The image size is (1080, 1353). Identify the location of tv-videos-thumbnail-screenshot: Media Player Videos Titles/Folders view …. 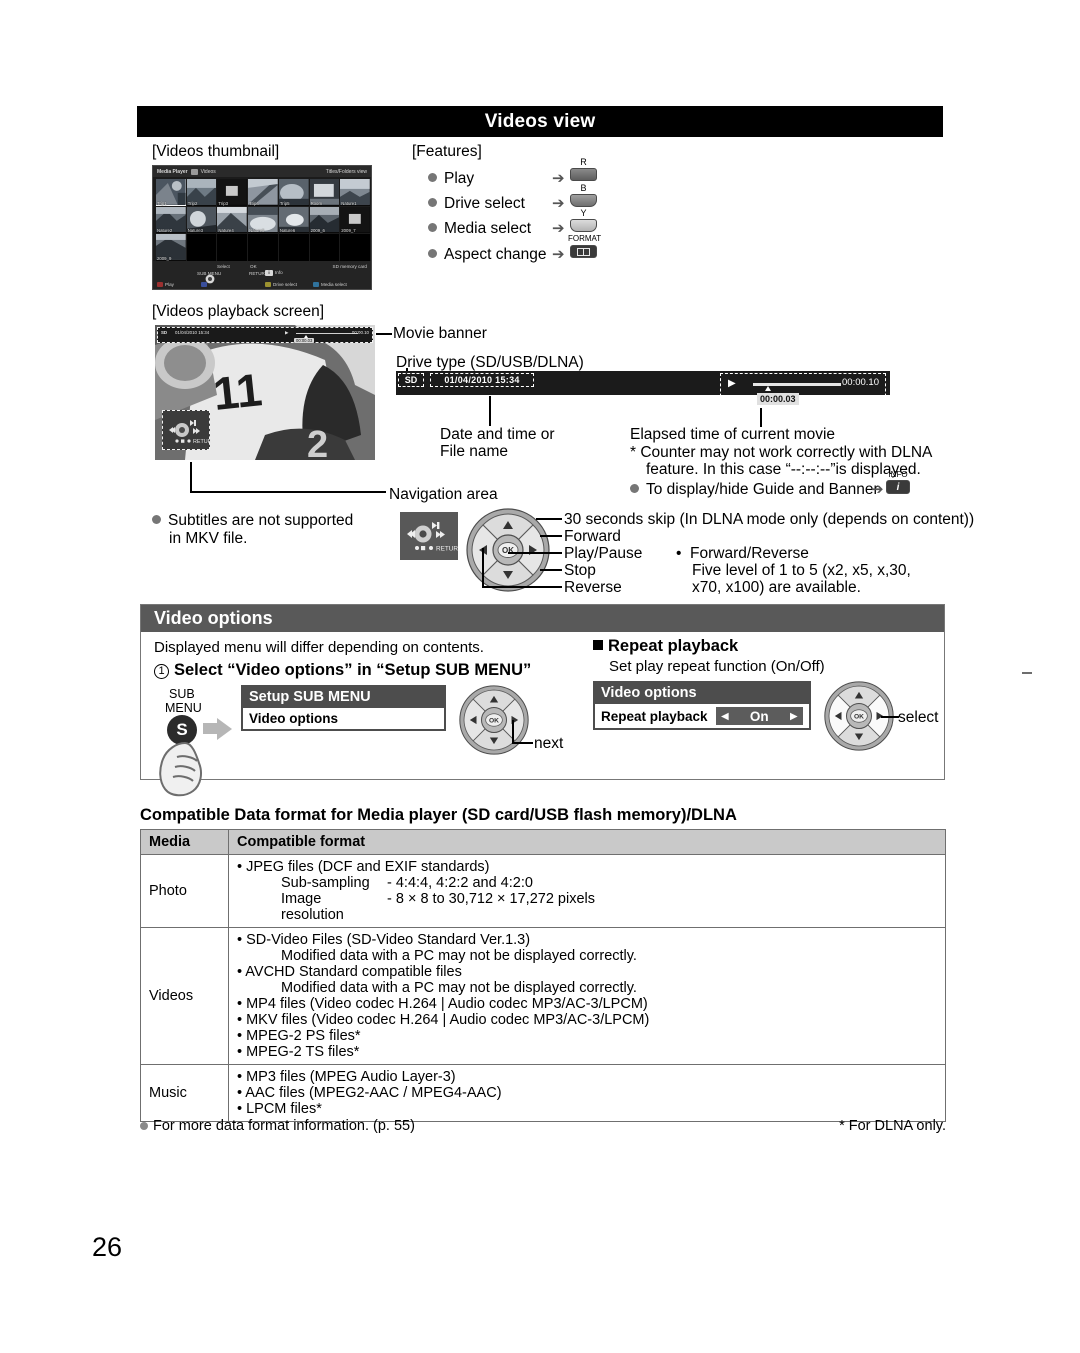
(262, 227).